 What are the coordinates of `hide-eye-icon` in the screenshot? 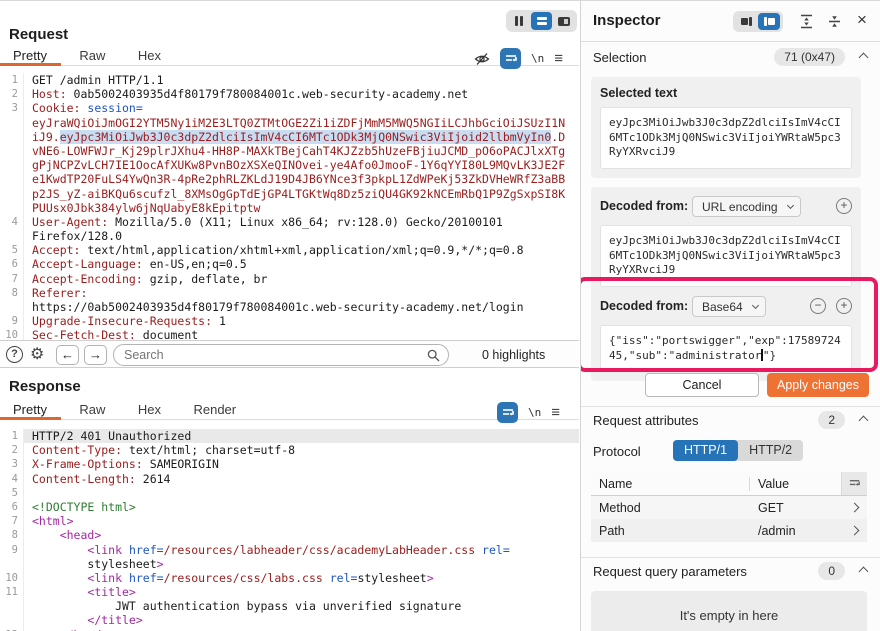 It's located at (482, 59).